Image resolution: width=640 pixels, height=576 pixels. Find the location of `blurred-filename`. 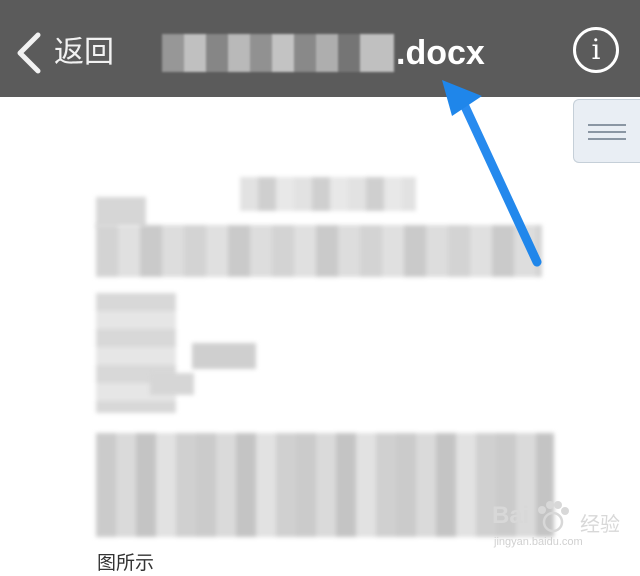

blurred-filename is located at coordinates (270, 53).